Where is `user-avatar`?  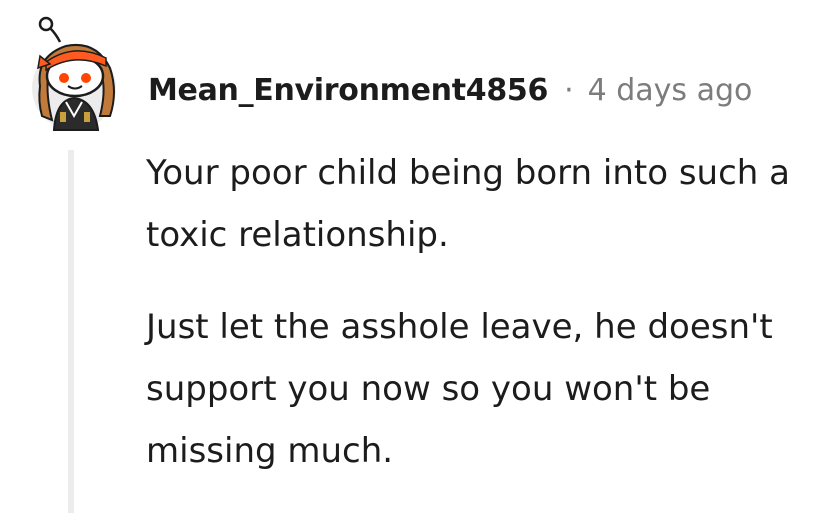 user-avatar is located at coordinates (74, 72).